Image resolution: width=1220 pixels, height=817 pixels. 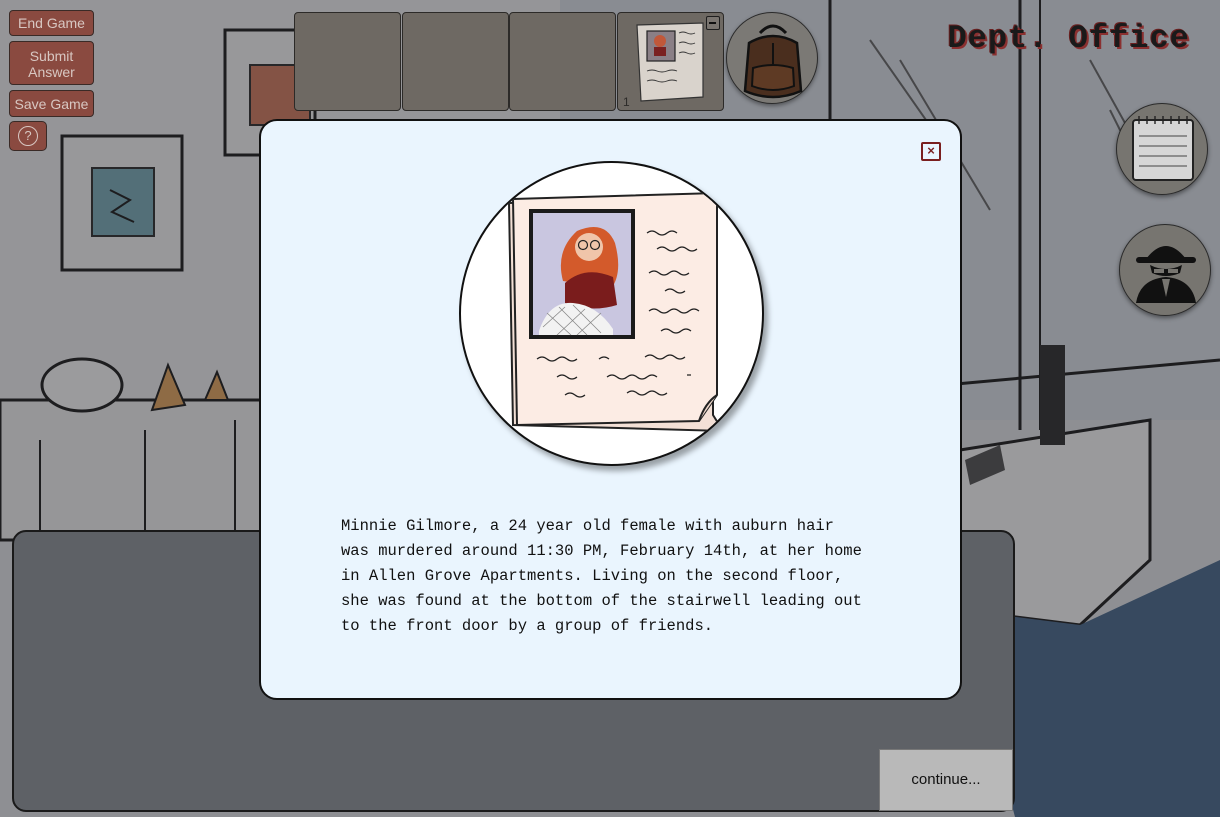 What do you see at coordinates (51, 103) in the screenshot?
I see `save-game-button: Save Game` at bounding box center [51, 103].